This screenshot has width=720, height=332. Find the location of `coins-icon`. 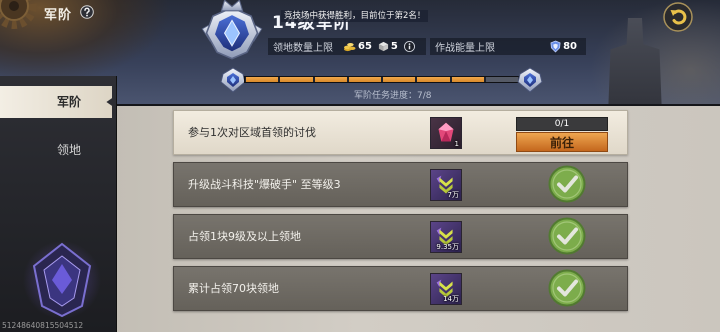

coins-icon is located at coordinates (350, 47).